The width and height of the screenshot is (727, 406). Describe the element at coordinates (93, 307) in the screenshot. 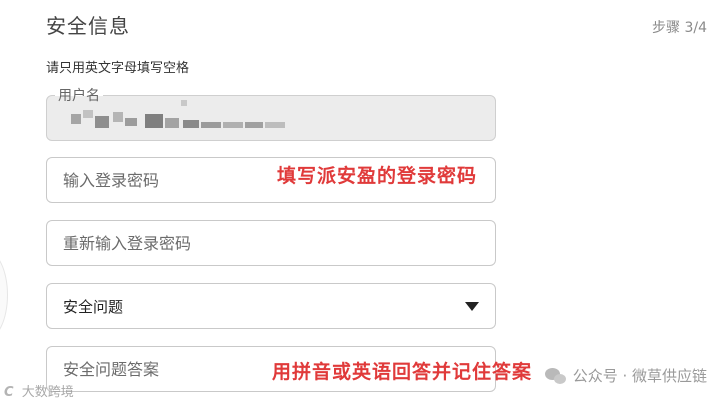

I see `security-question-value: 安全问题` at that location.